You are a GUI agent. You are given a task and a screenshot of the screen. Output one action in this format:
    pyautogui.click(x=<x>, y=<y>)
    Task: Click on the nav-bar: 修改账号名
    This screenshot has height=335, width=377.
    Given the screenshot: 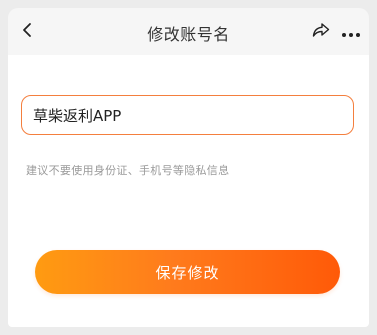 What is the action you would take?
    pyautogui.click(x=188, y=31)
    